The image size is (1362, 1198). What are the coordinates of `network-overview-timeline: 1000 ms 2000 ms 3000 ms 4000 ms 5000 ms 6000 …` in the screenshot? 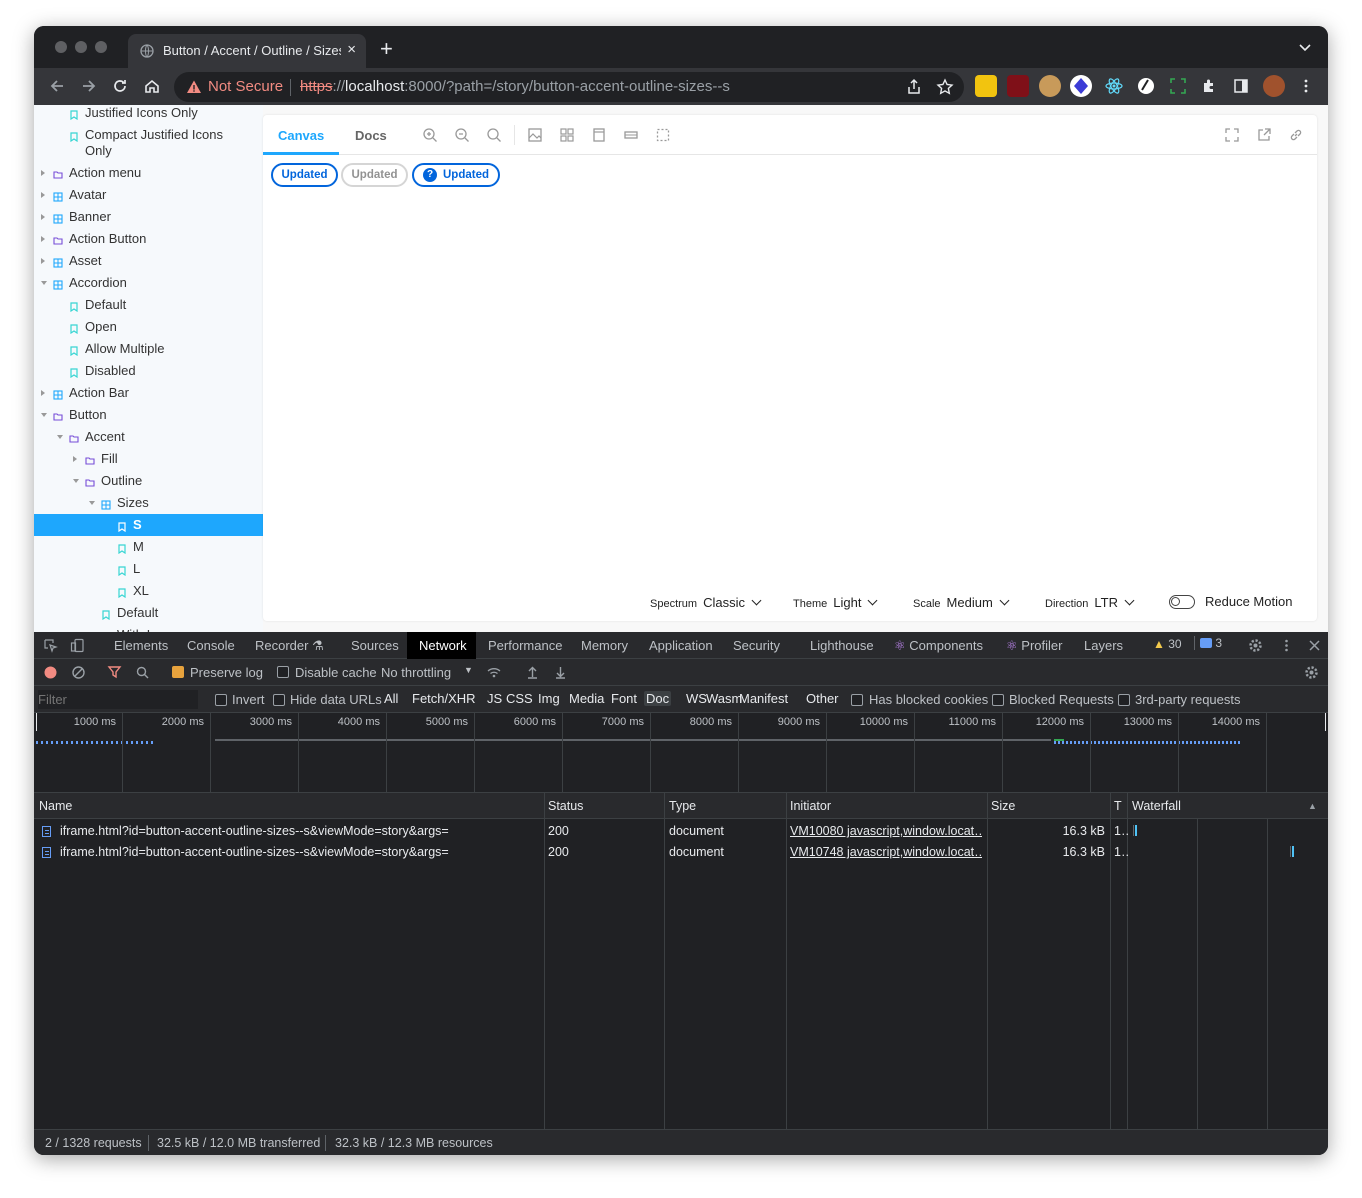 It's located at (681, 753).